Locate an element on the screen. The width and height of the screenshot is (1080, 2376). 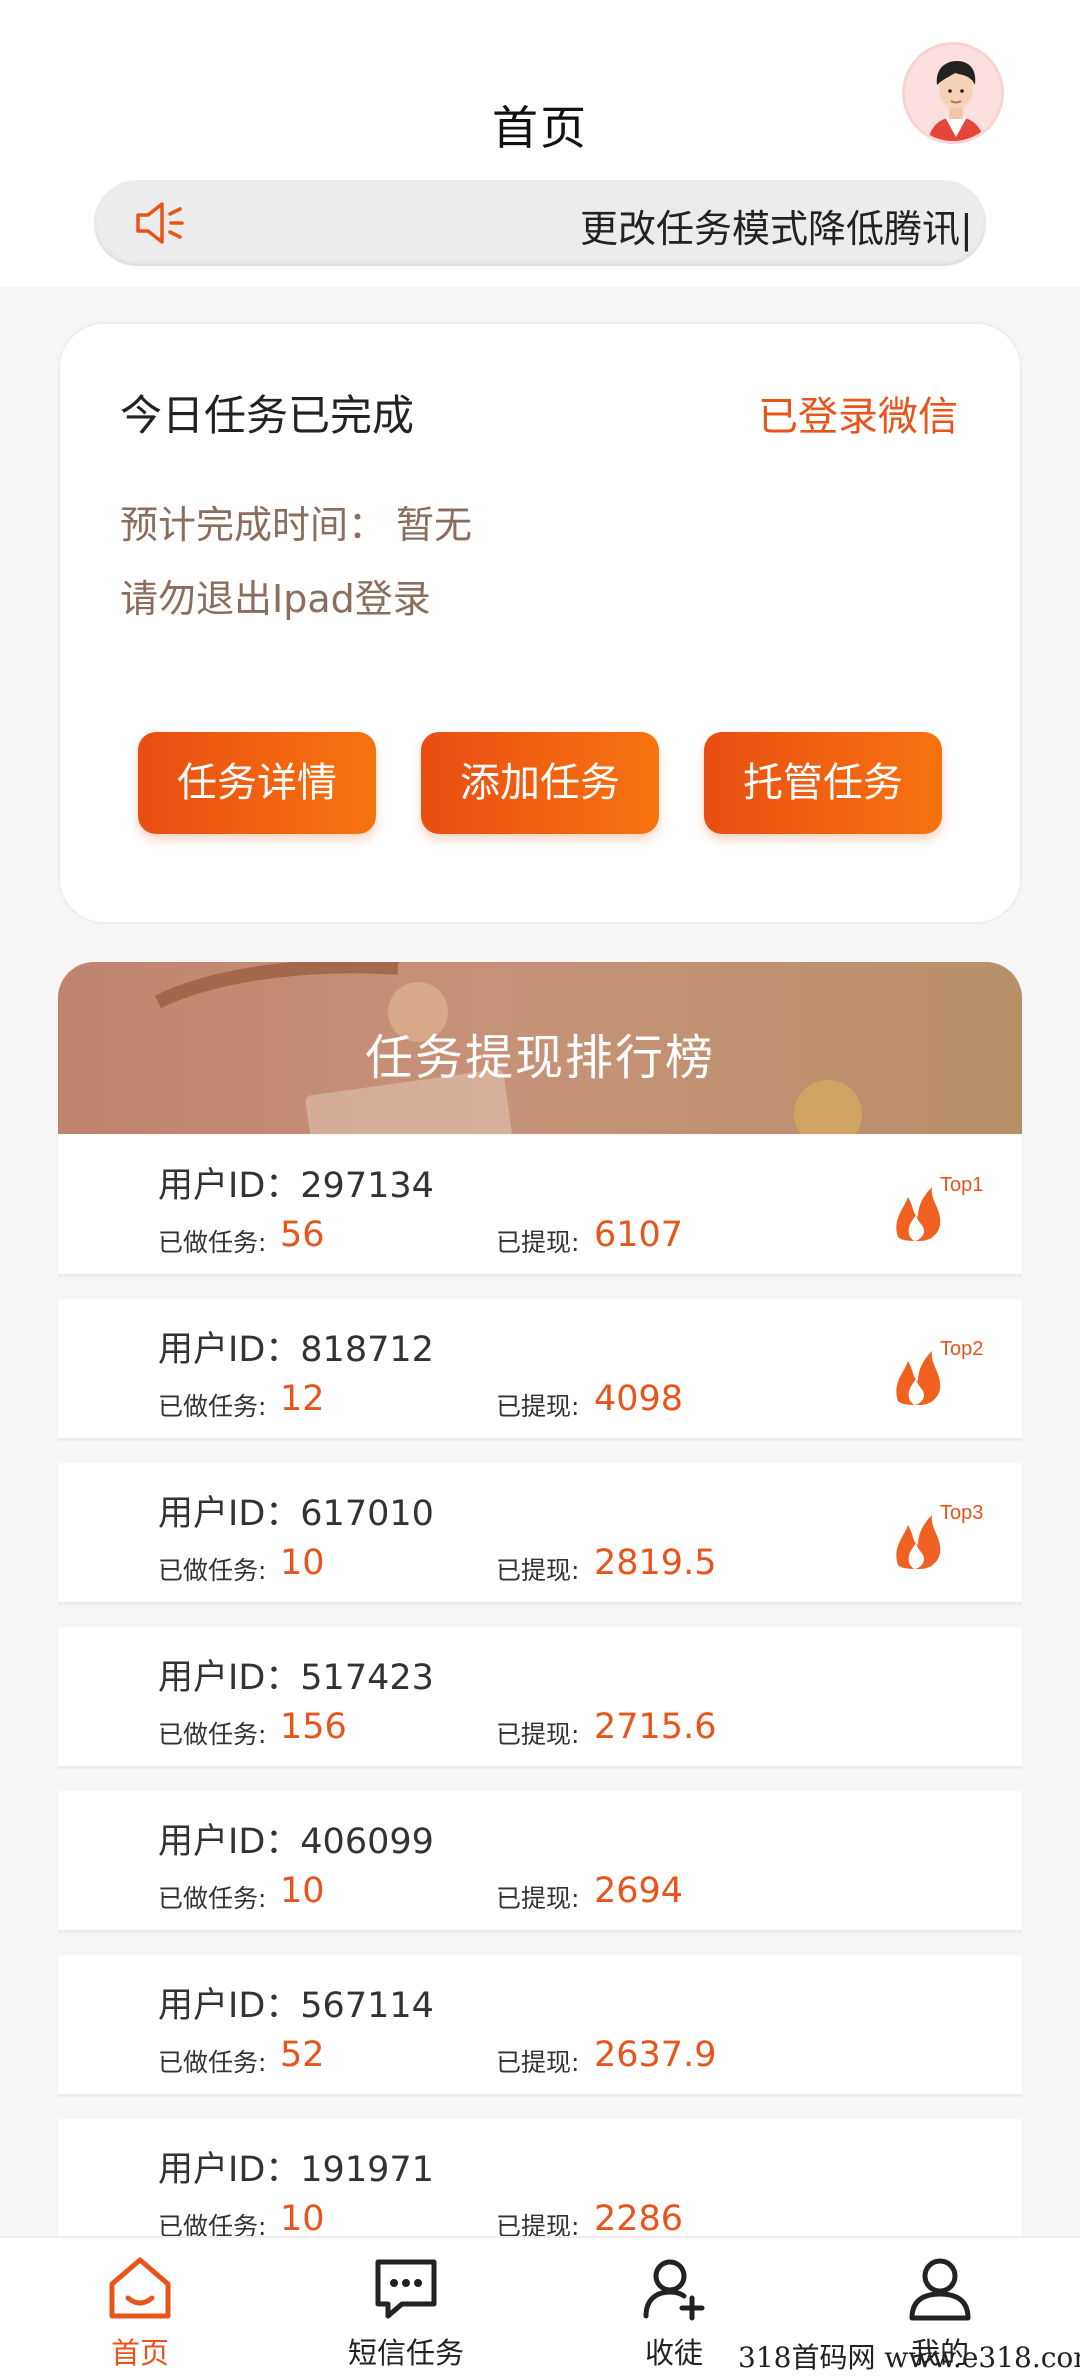
leaderboard-title: 任务提现排行榜 is located at coordinates (539, 1058).